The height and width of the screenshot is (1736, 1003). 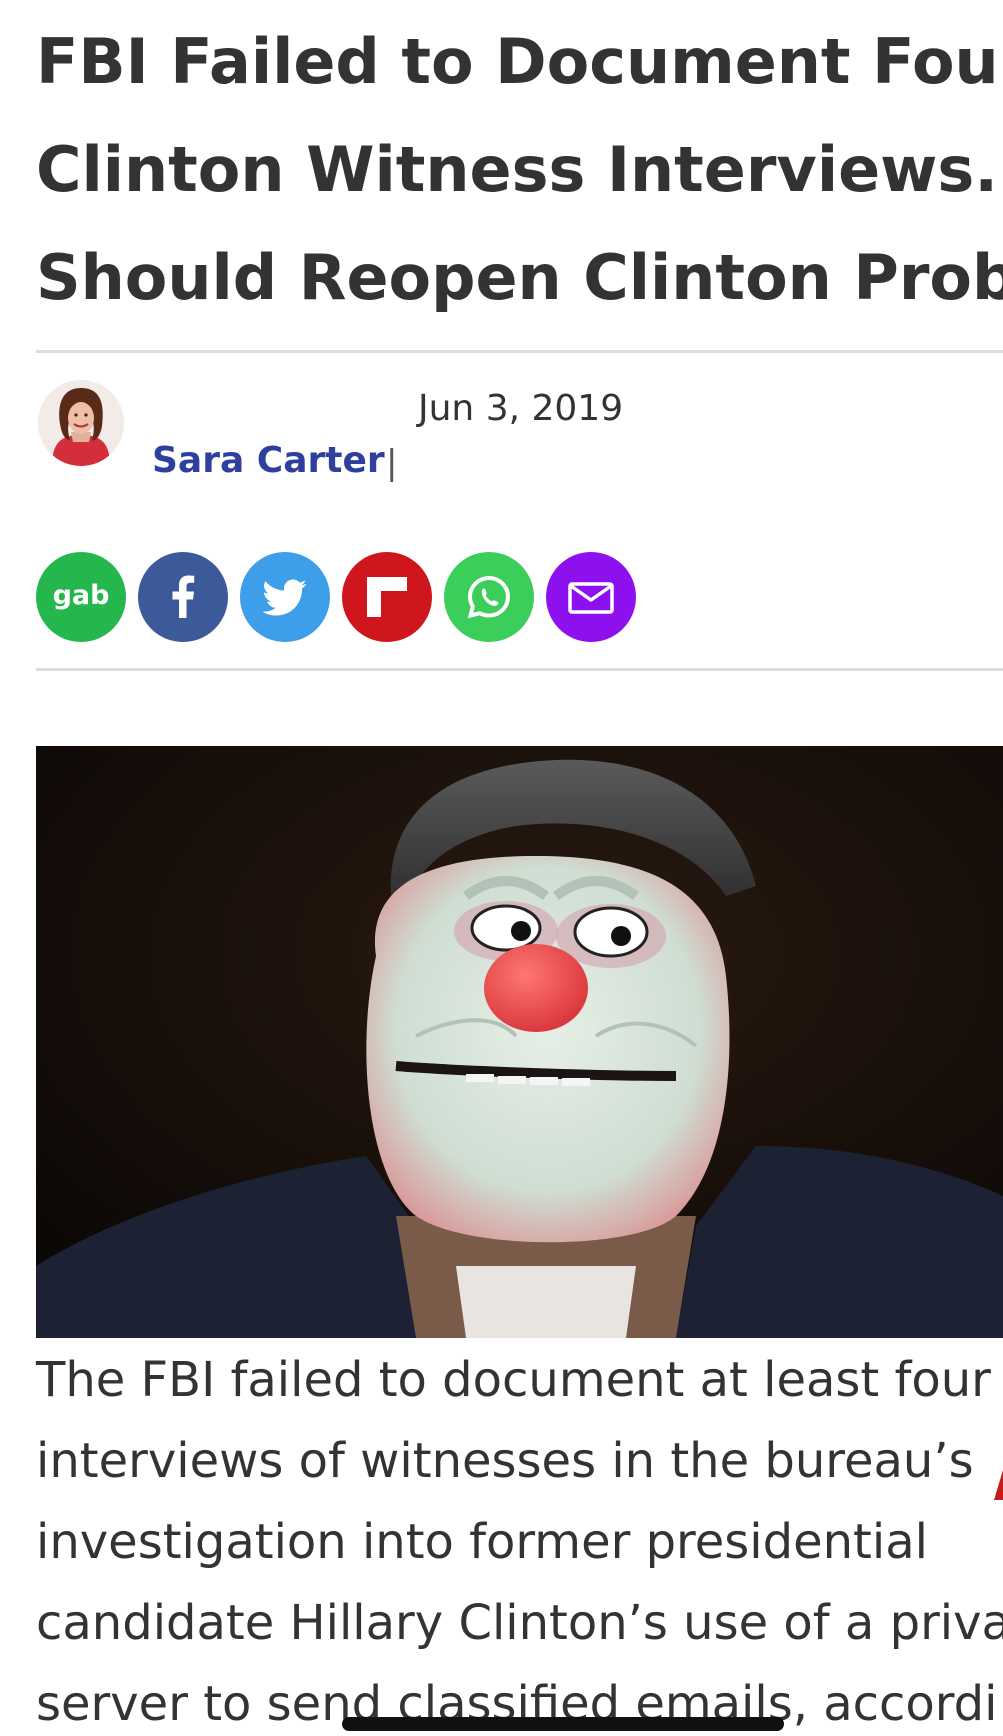 What do you see at coordinates (521, 408) in the screenshot?
I see `publish-date: Jun 3, 2019` at bounding box center [521, 408].